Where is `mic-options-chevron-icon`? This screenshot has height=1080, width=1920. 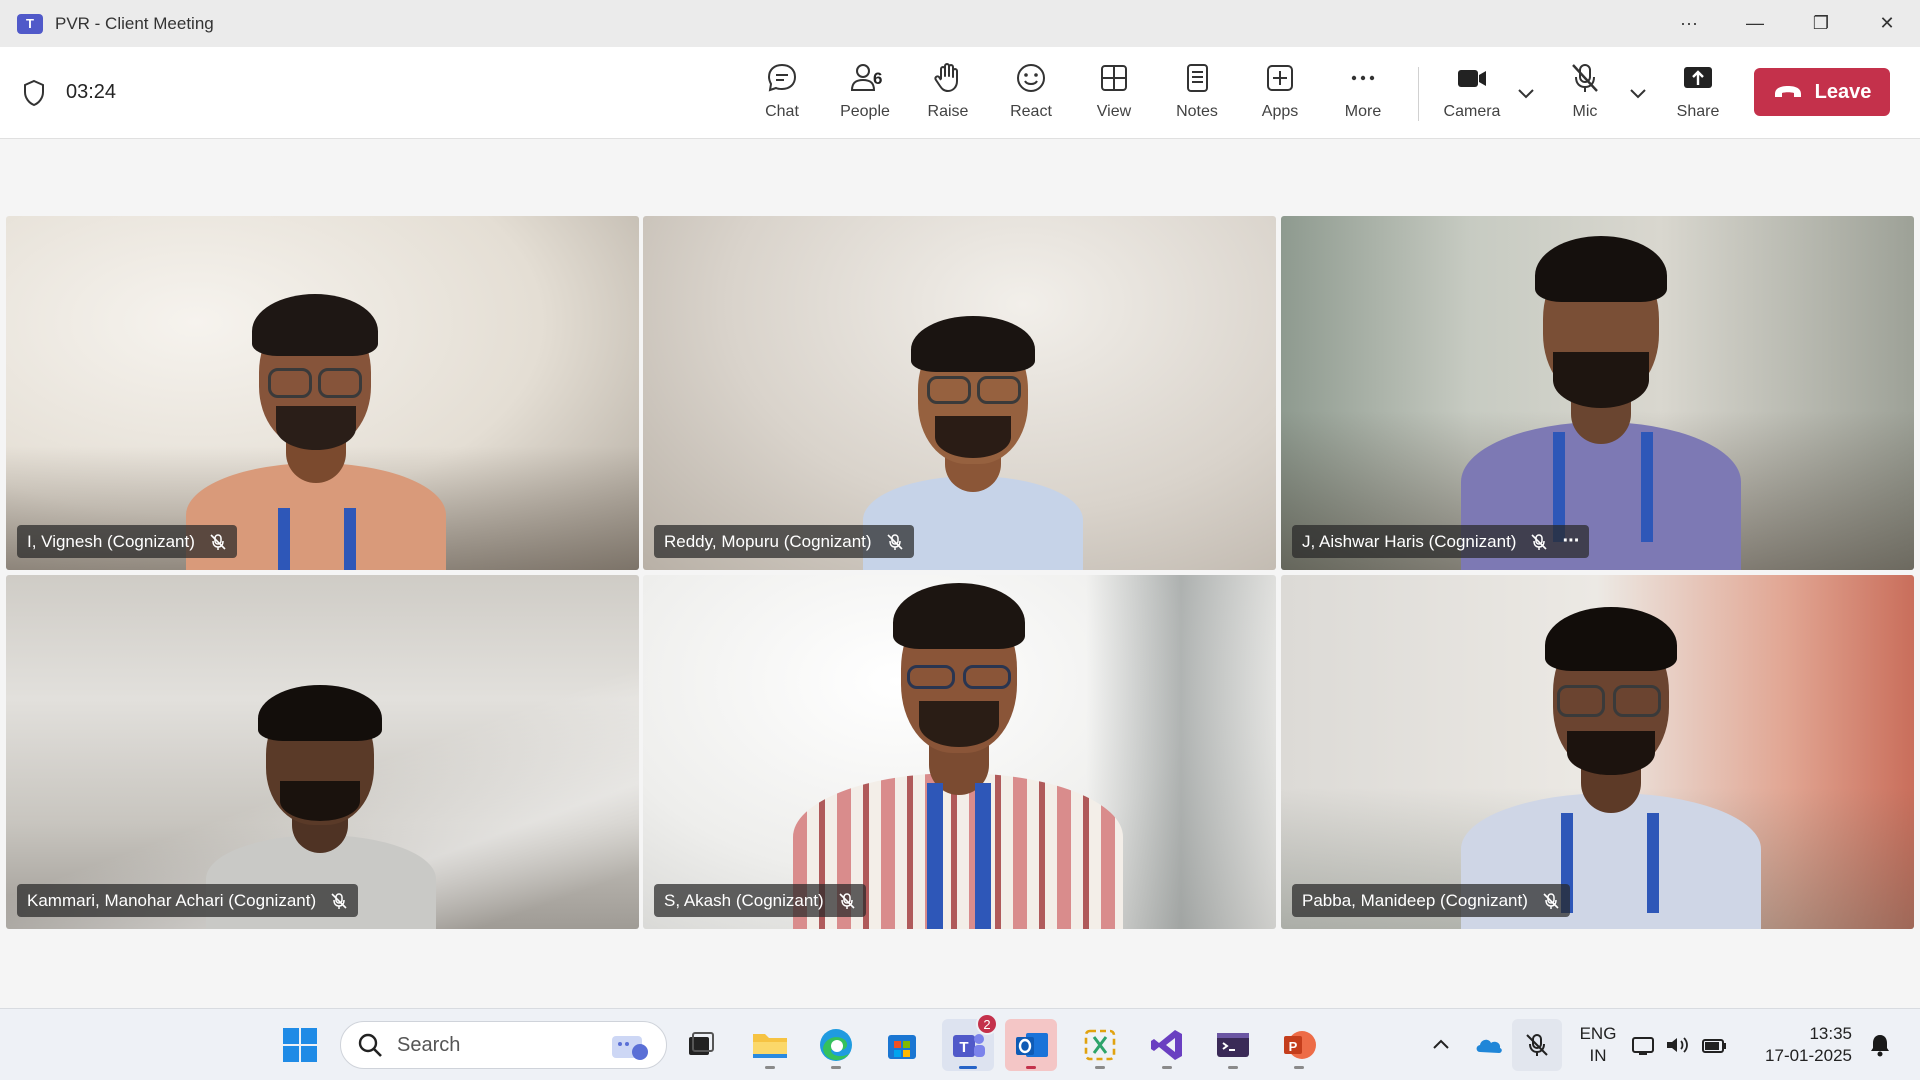 mic-options-chevron-icon is located at coordinates (1638, 93).